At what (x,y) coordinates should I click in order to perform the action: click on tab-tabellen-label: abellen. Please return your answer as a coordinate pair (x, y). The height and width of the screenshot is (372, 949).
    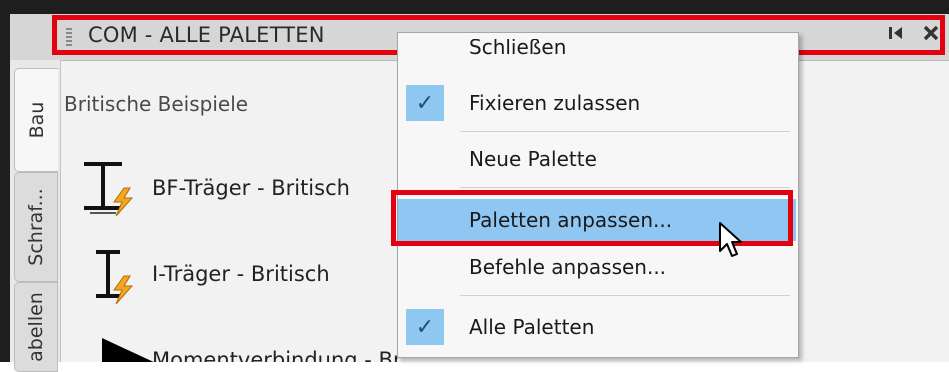
    Looking at the image, I should click on (36, 327).